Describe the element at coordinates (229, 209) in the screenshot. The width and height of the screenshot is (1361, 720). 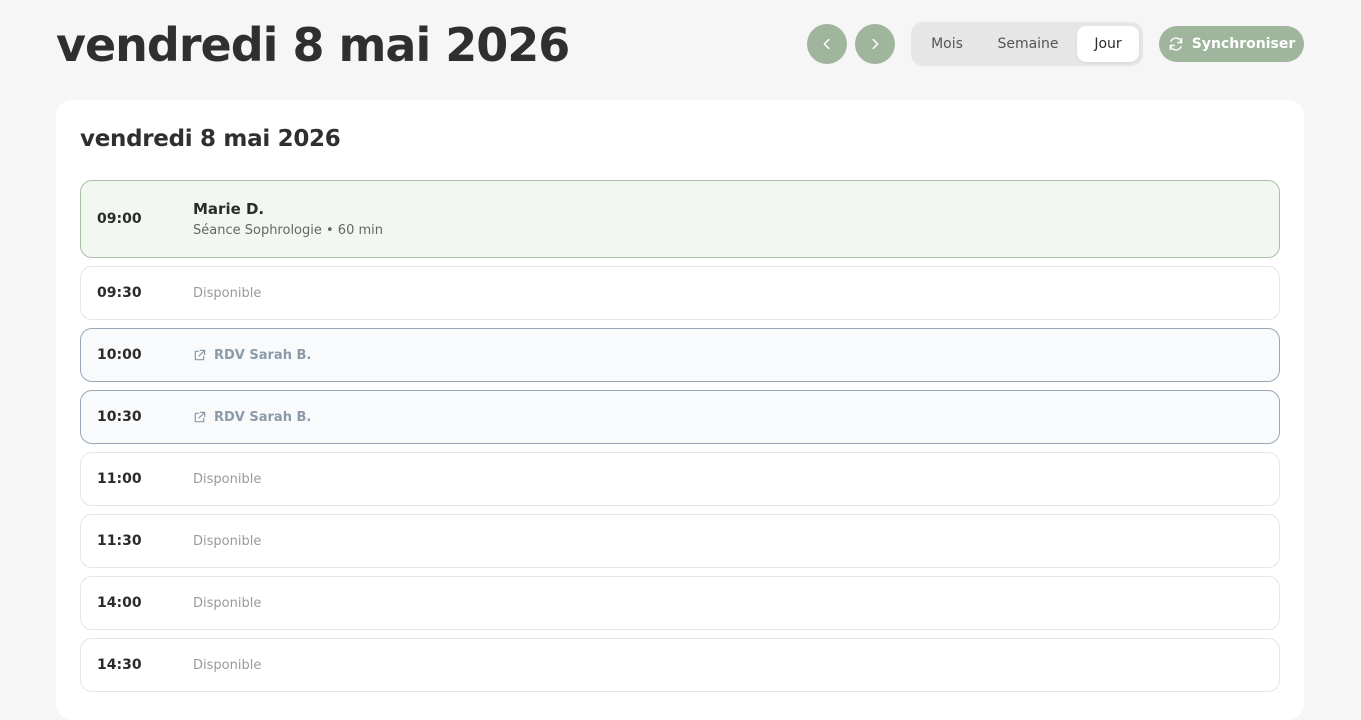
I see `client-name: Marie D.` at that location.